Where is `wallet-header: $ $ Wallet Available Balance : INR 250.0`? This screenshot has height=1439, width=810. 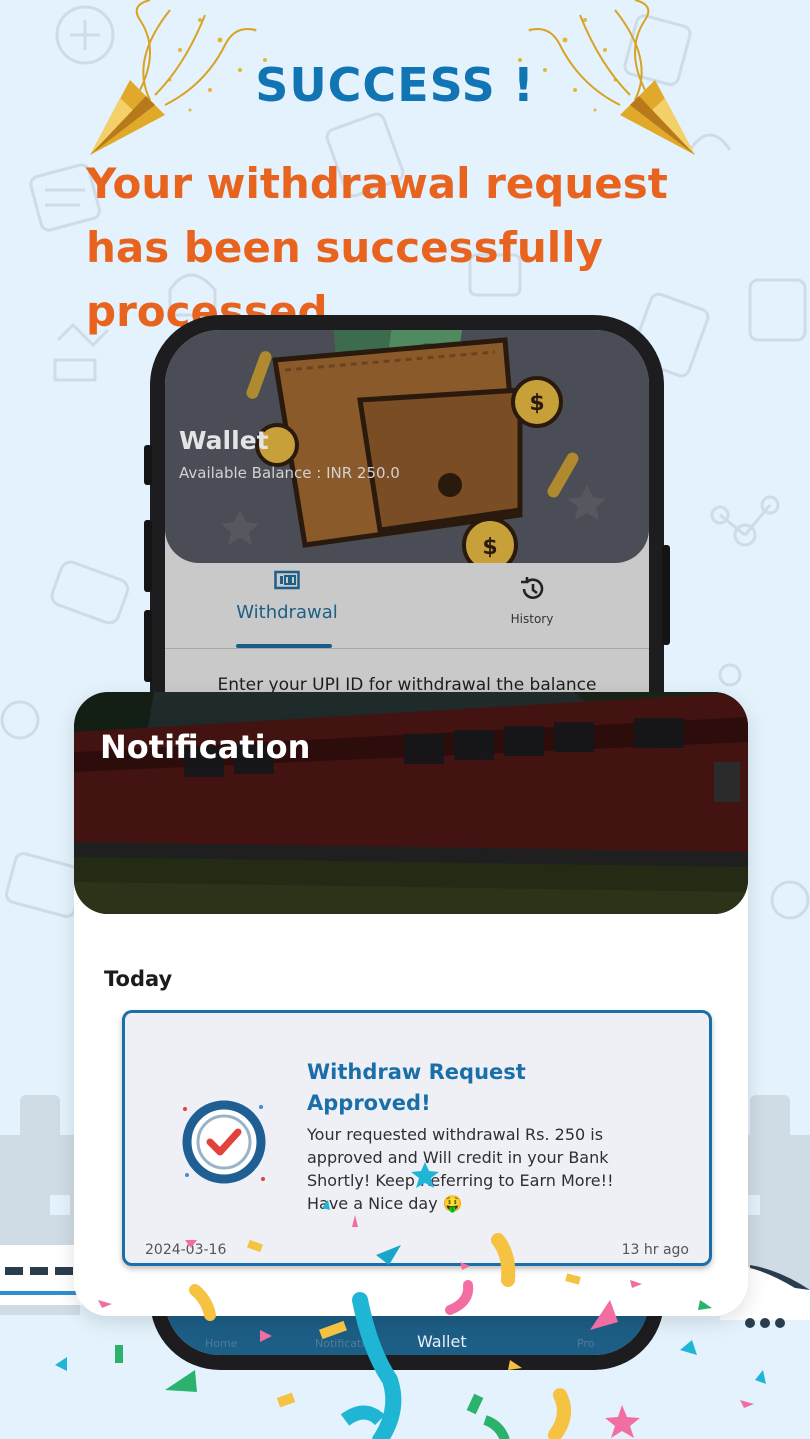
wallet-header: $ $ Wallet Available Balance : INR 250.0 is located at coordinates (407, 446).